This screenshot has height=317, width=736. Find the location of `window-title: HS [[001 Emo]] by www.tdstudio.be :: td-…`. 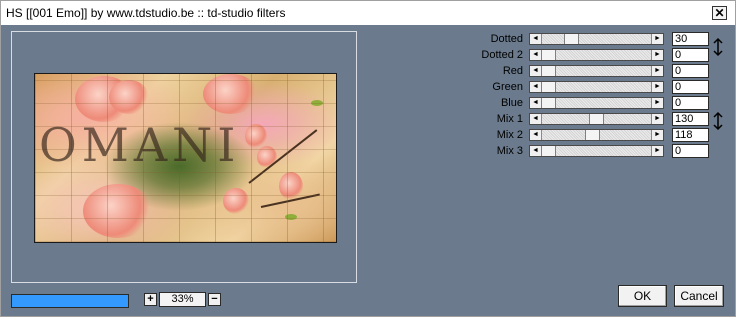

window-title: HS [[001 Emo]] by www.tdstudio.be :: td-… is located at coordinates (146, 13).